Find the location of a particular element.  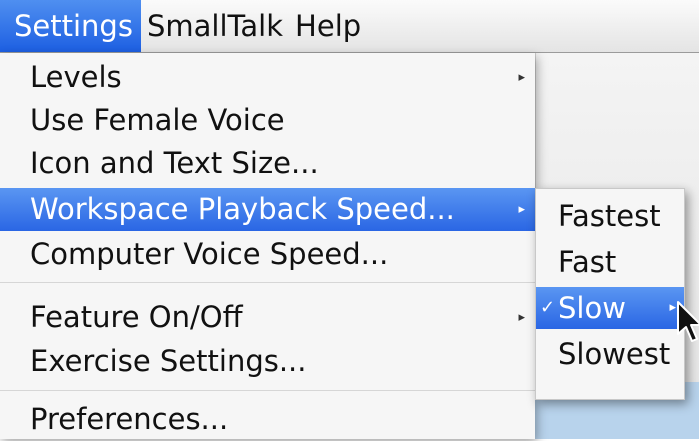

submenu-item-label: Slow is located at coordinates (592, 308).